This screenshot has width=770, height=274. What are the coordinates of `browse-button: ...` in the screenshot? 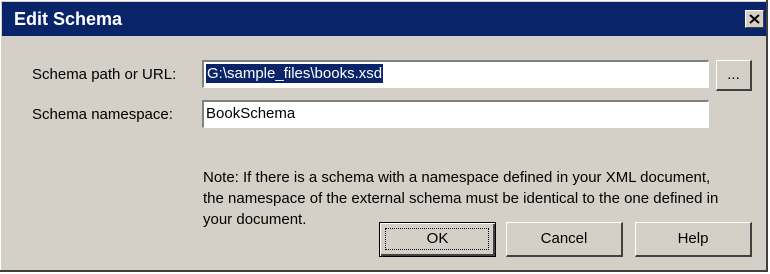 It's located at (734, 75).